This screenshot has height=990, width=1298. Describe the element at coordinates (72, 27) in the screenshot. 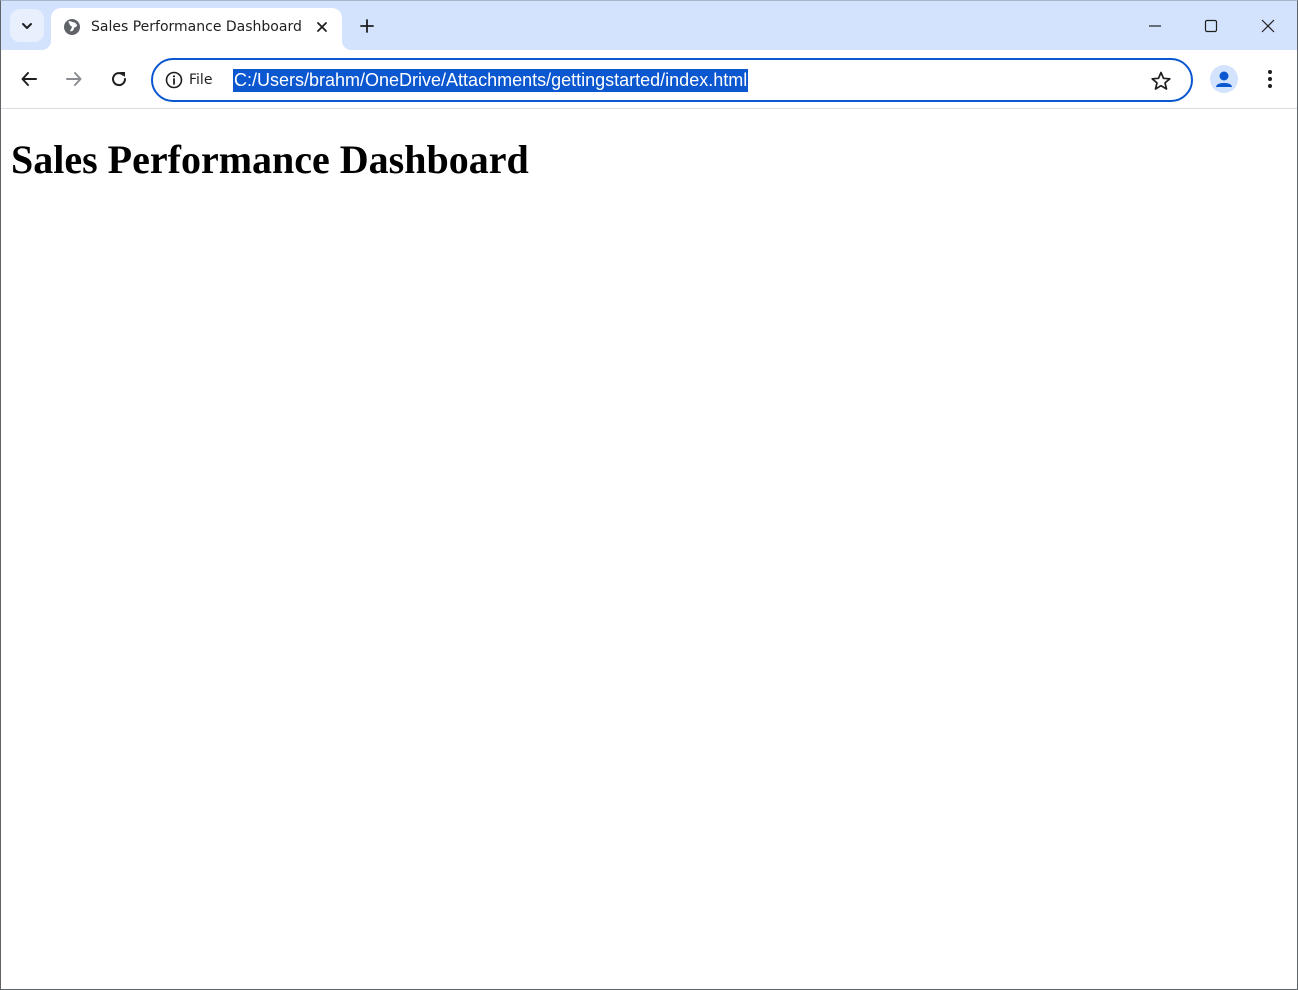

I see `globe-icon` at that location.